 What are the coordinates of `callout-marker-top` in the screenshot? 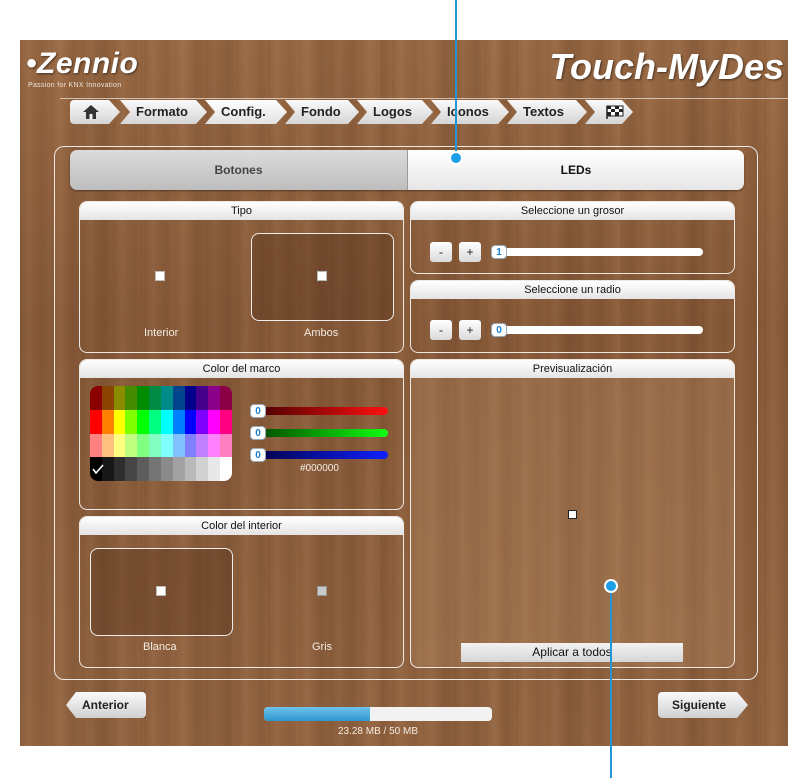 It's located at (456, 158).